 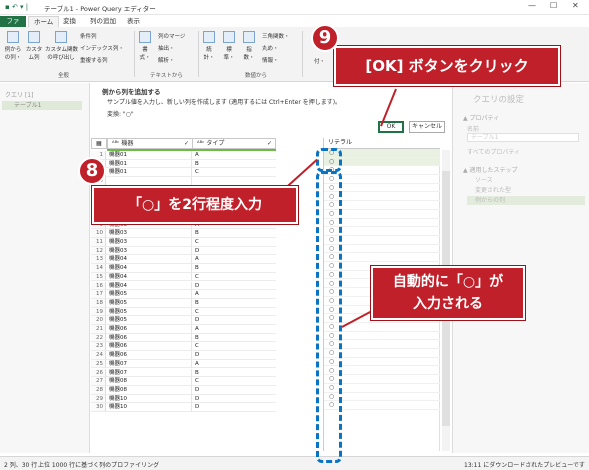 I want to click on applied-steps-section: ▲ 適用したステップ, so click(x=490, y=169).